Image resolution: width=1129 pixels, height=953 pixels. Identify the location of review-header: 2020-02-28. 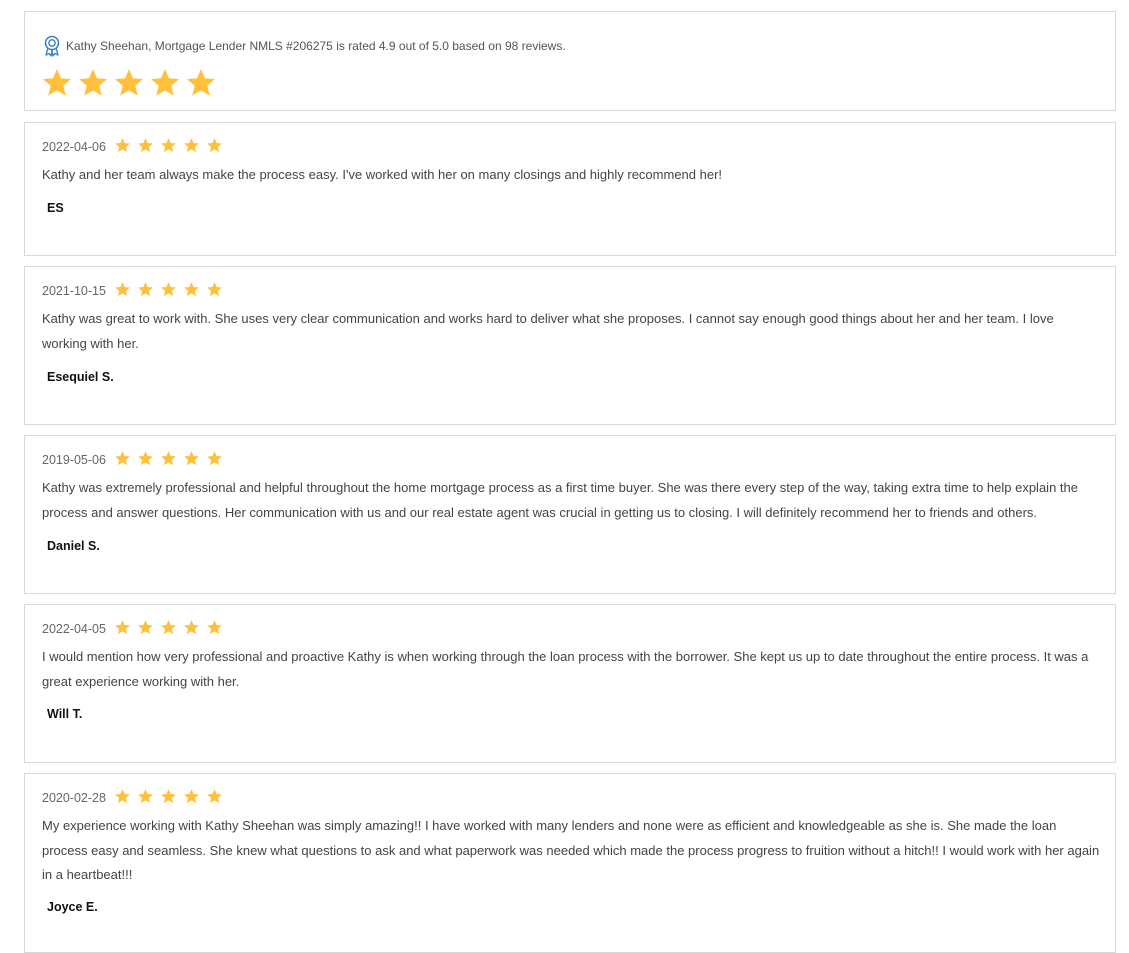
(135, 796).